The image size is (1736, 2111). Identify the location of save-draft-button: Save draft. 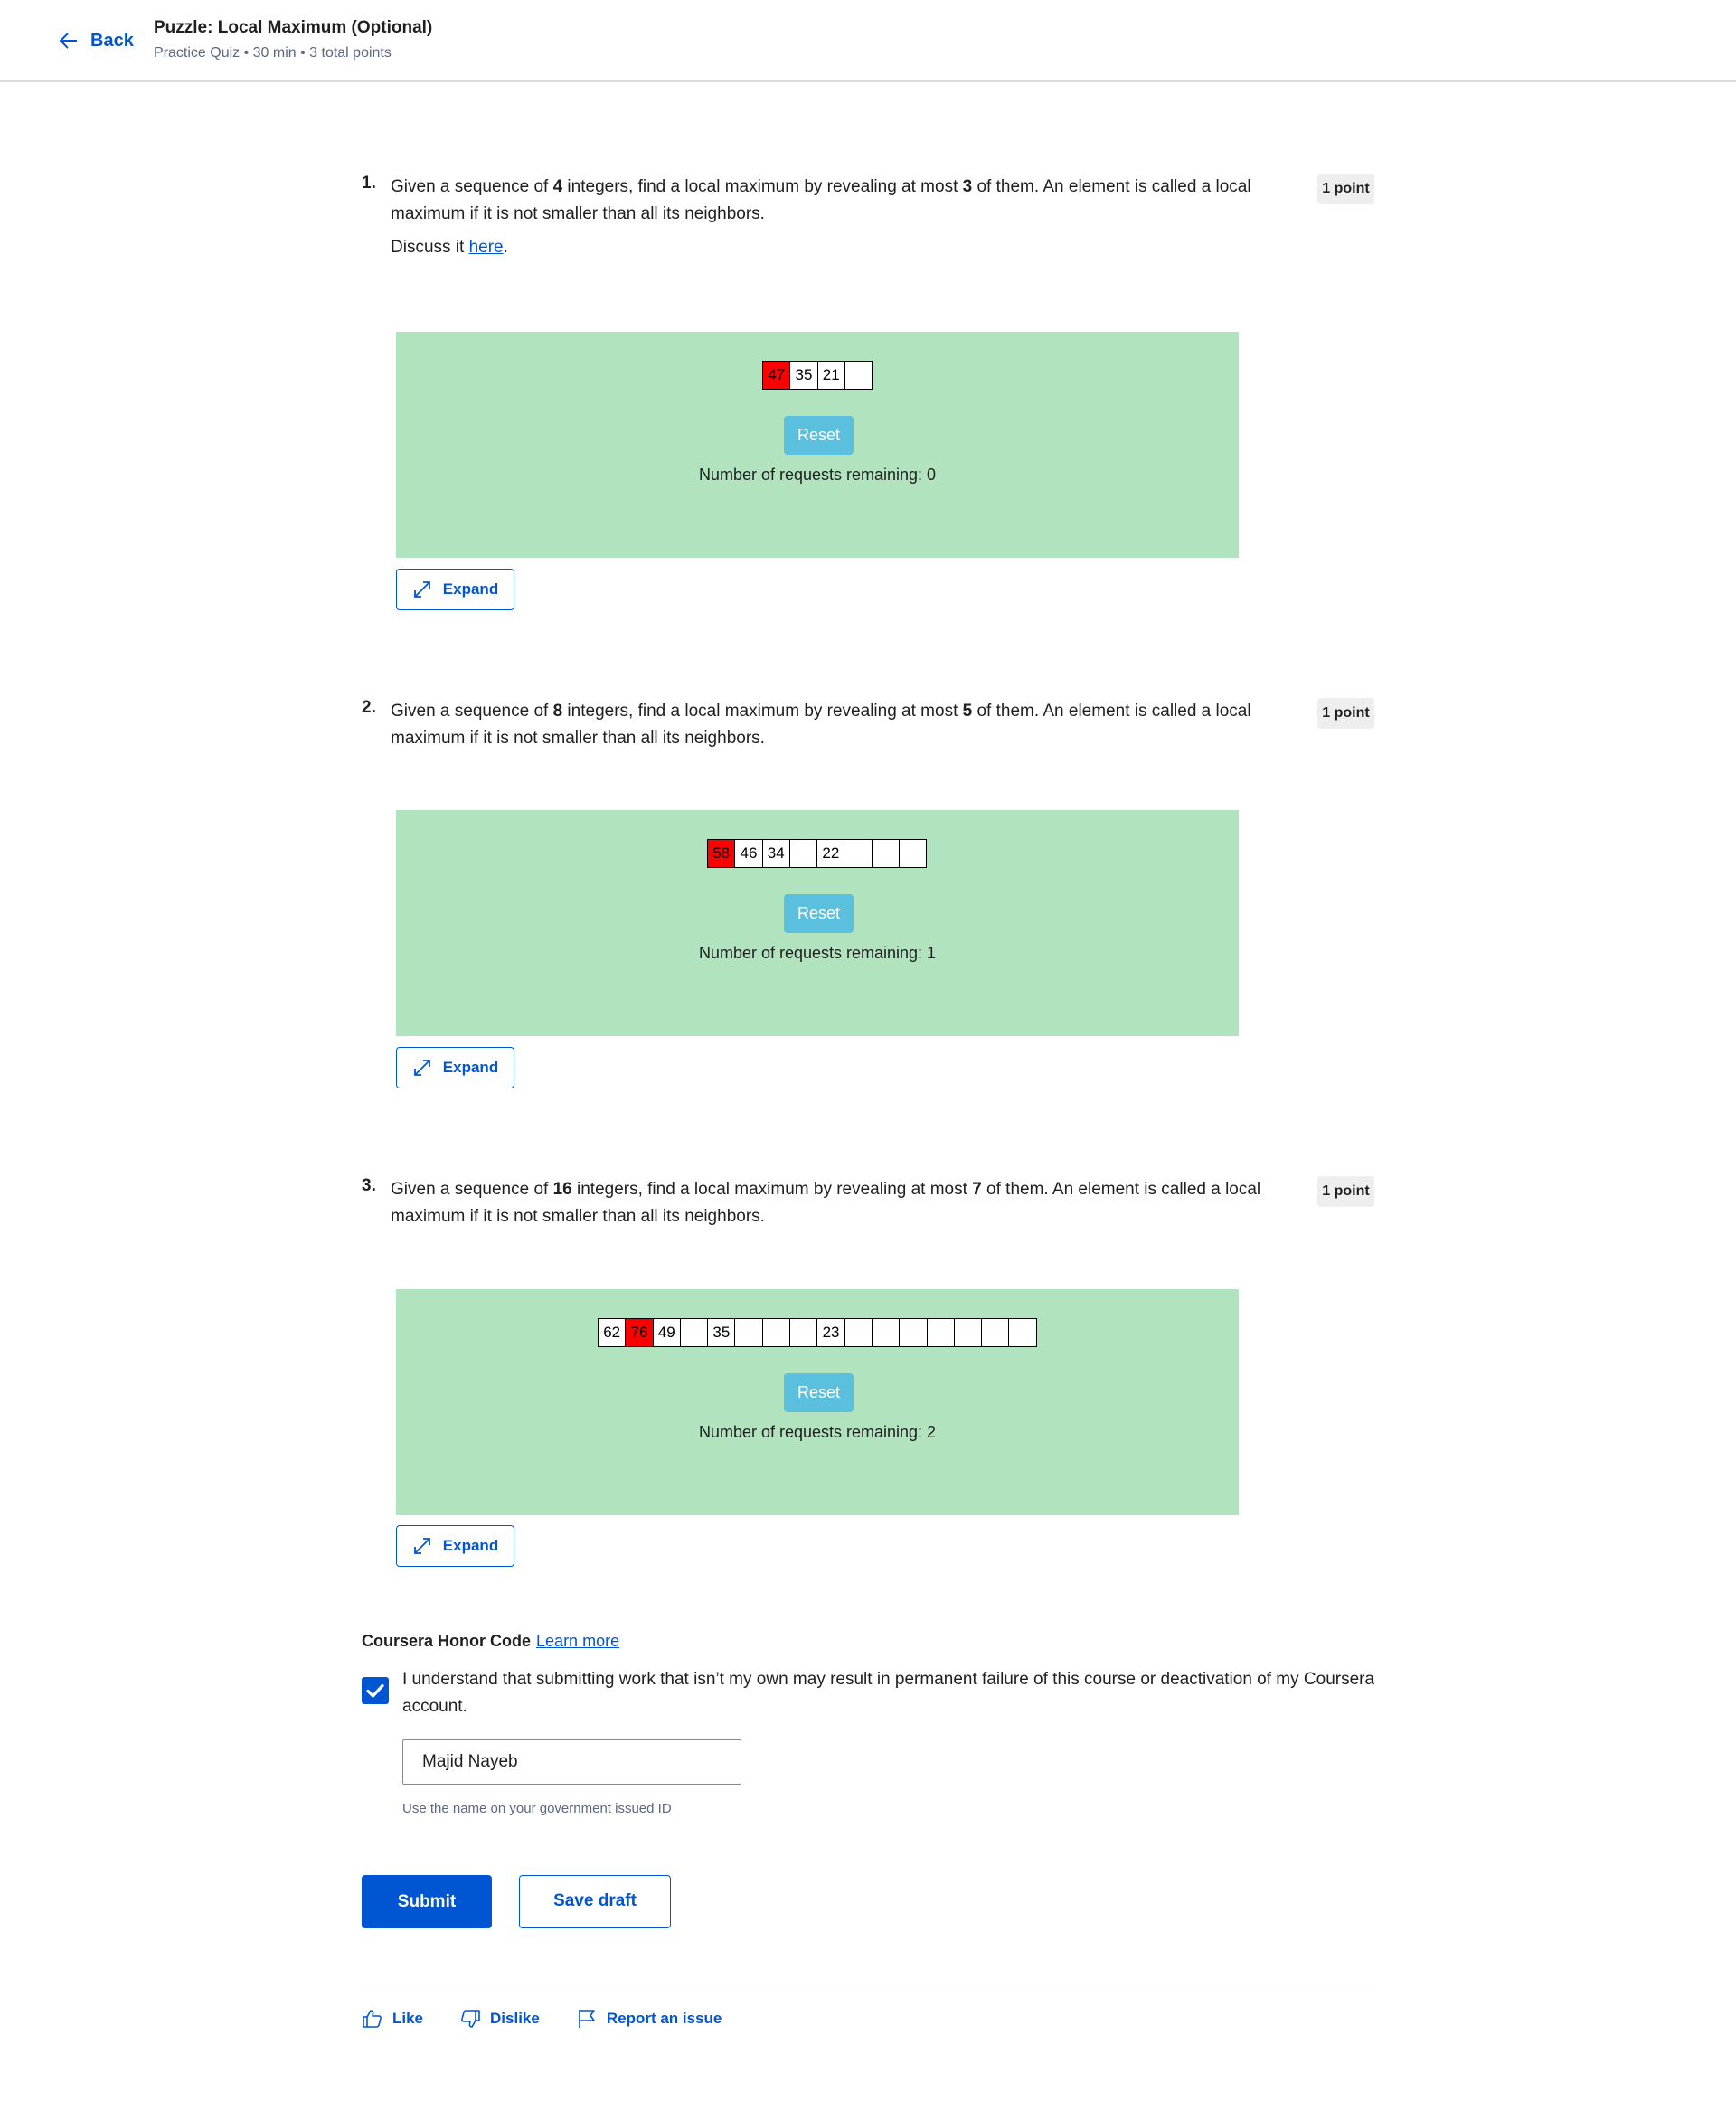
(595, 1902).